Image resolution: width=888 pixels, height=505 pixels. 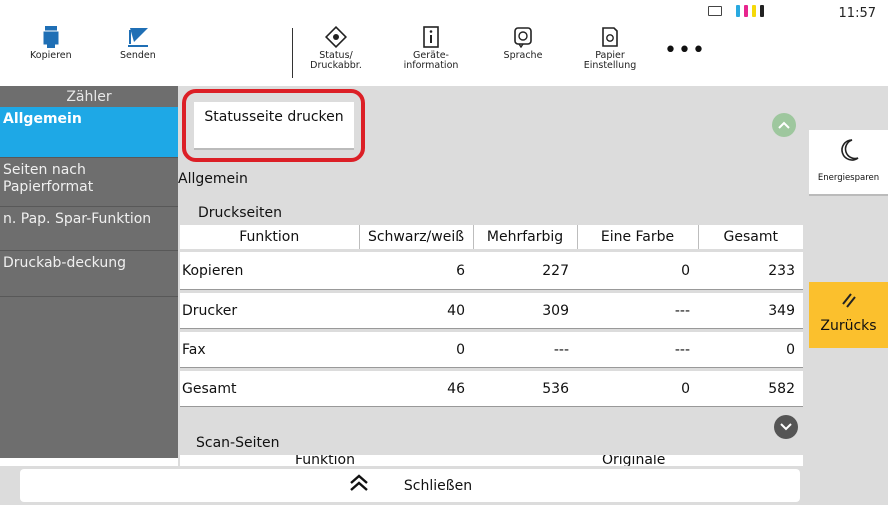 I want to click on device-info-button: Geräte- information, so click(x=431, y=48).